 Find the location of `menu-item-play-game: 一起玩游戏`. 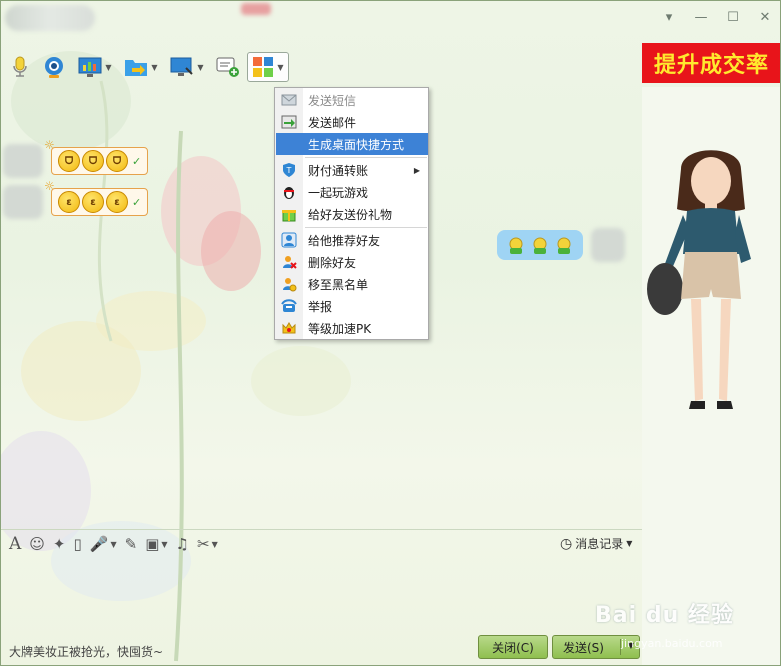

menu-item-play-game: 一起玩游戏 is located at coordinates (352, 192).